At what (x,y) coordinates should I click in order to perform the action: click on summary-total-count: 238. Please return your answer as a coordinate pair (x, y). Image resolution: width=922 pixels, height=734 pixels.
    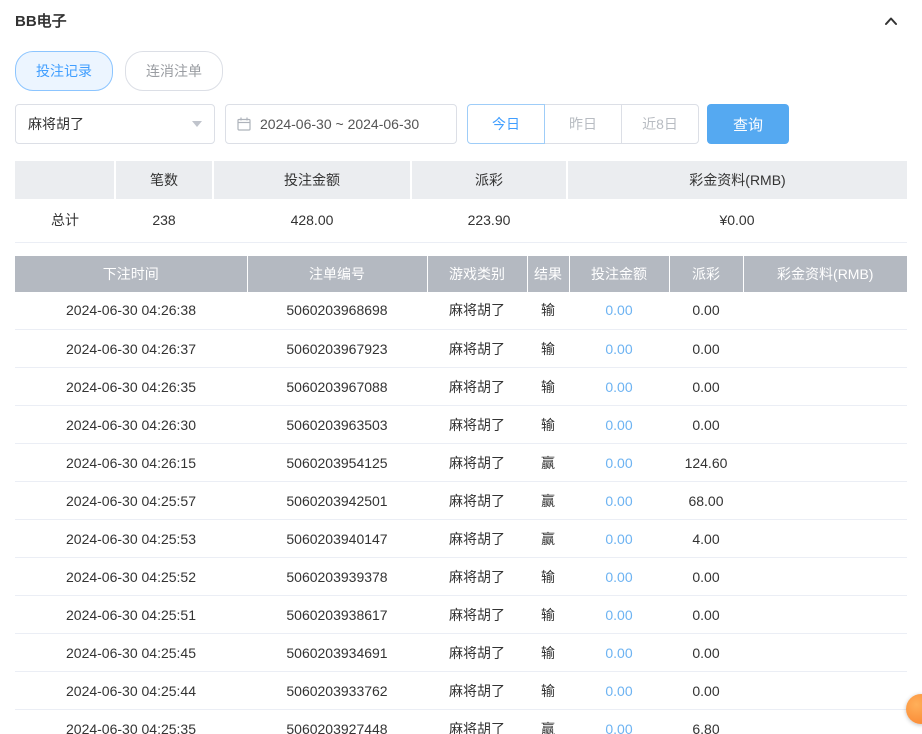
    Looking at the image, I should click on (164, 221).